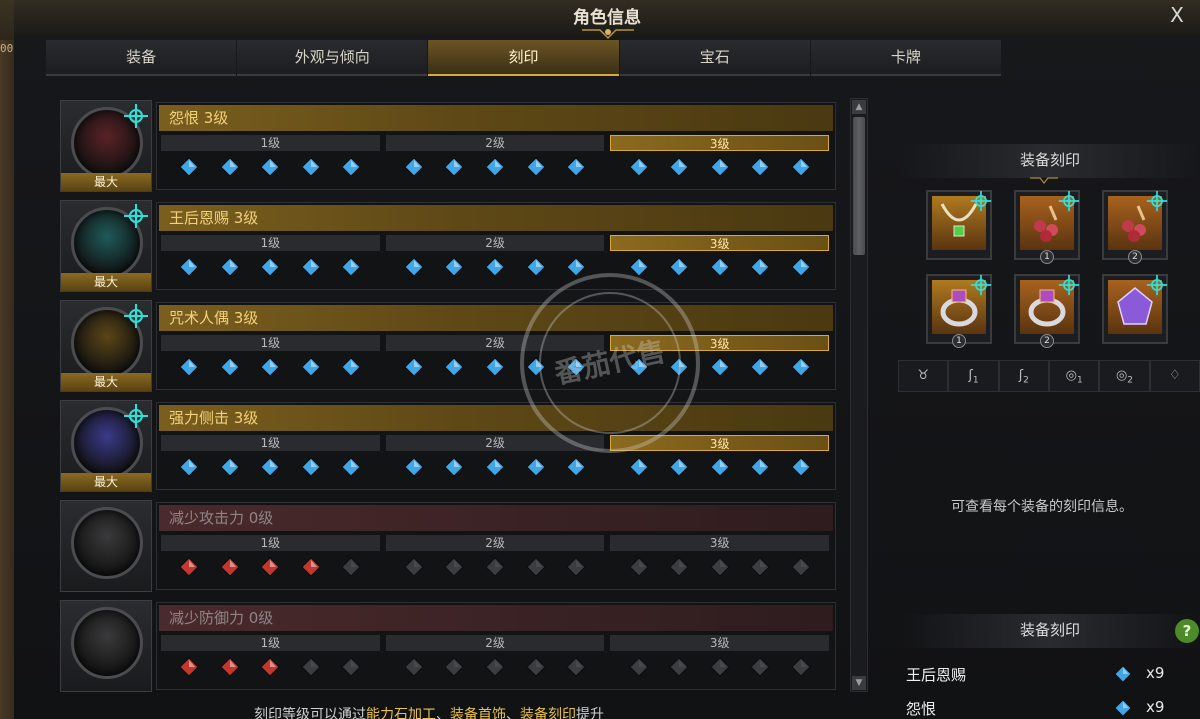 This screenshot has height=719, width=1200. I want to click on footer-link-engraving: 装备刻印, so click(548, 713).